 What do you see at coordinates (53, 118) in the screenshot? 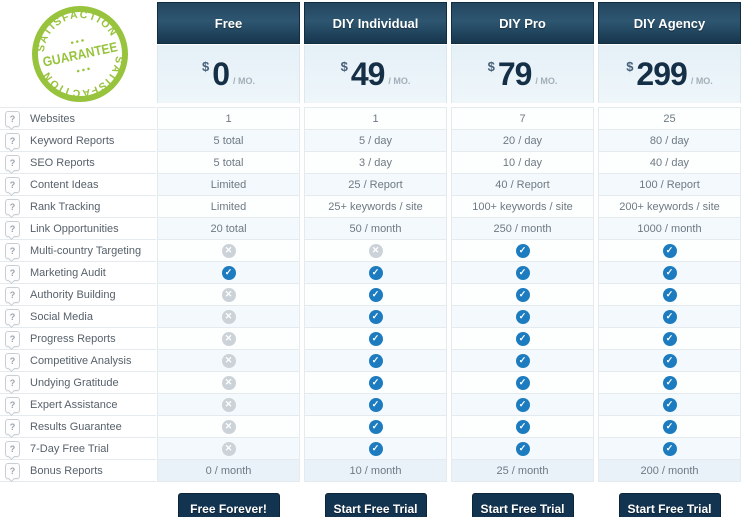
I see `feature-label: Websites` at bounding box center [53, 118].